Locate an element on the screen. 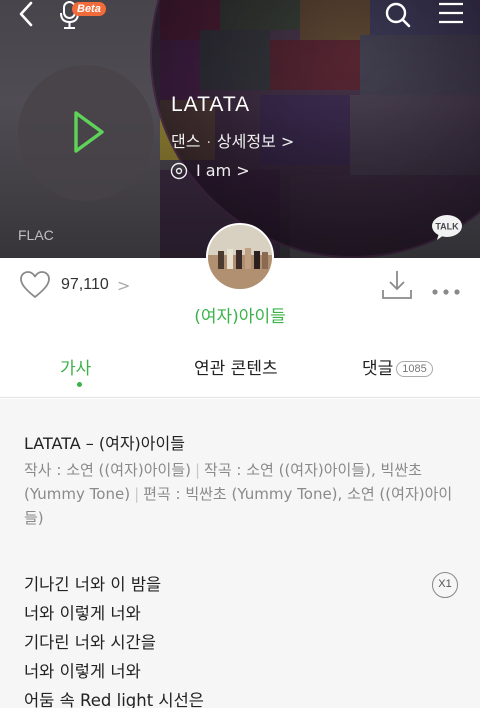 This screenshot has height=708, width=480. play-icon is located at coordinates (89, 132).